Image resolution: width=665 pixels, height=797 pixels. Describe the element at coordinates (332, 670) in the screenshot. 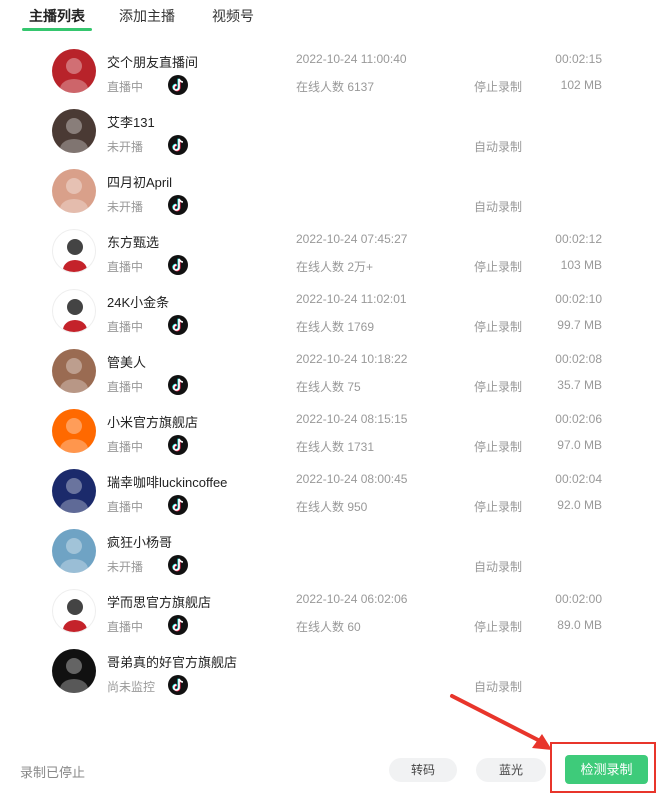

I see `streamer-row: 哥弟真的好官方旗舰店 尚未监控 自动录制` at that location.